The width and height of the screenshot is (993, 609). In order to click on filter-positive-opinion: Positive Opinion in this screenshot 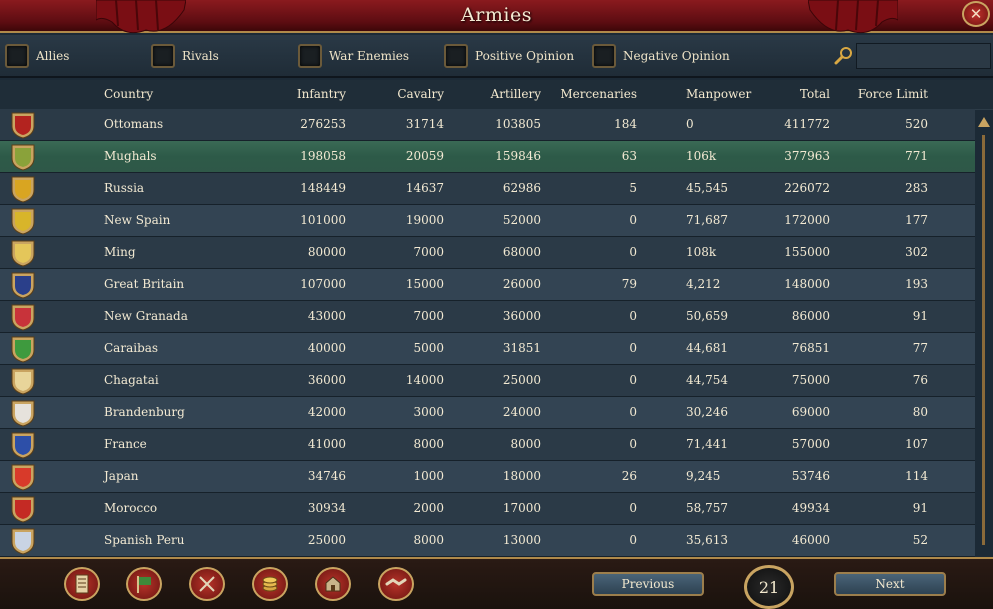, I will do `click(509, 56)`.